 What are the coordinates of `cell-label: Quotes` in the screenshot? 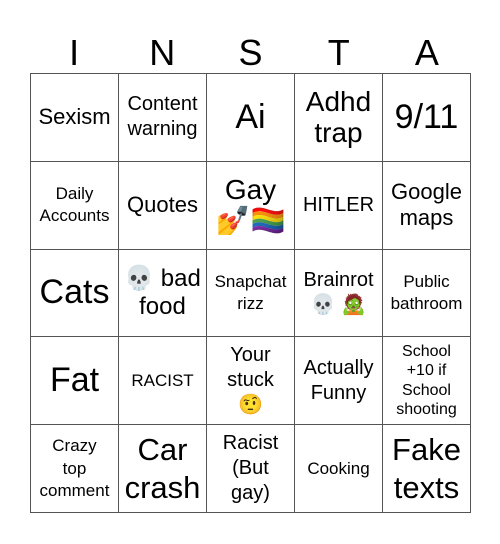 It's located at (162, 204).